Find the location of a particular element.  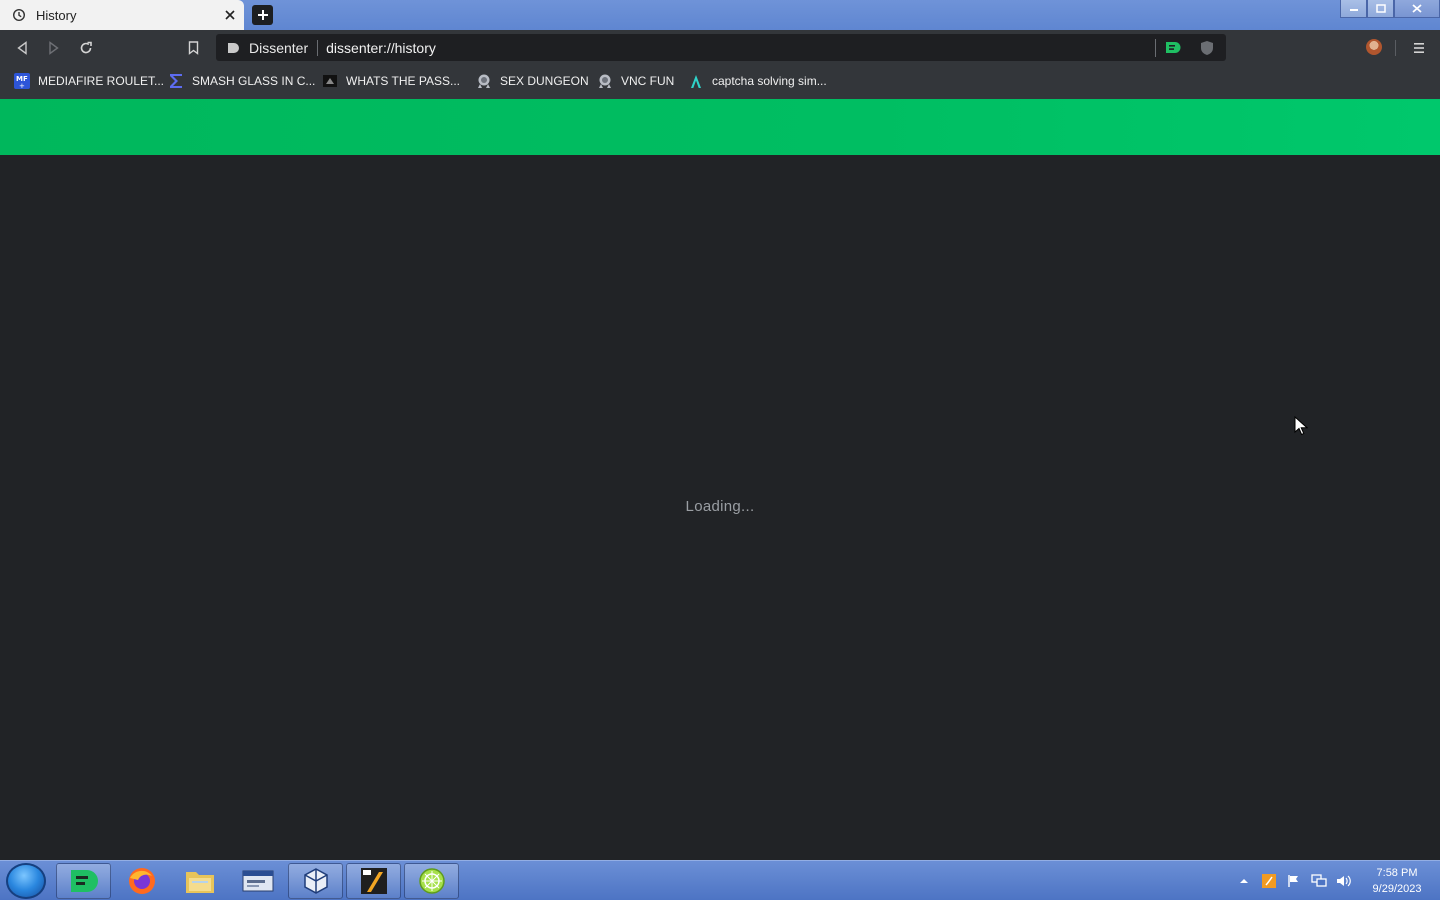

taskbar-virtualbox is located at coordinates (315, 881).